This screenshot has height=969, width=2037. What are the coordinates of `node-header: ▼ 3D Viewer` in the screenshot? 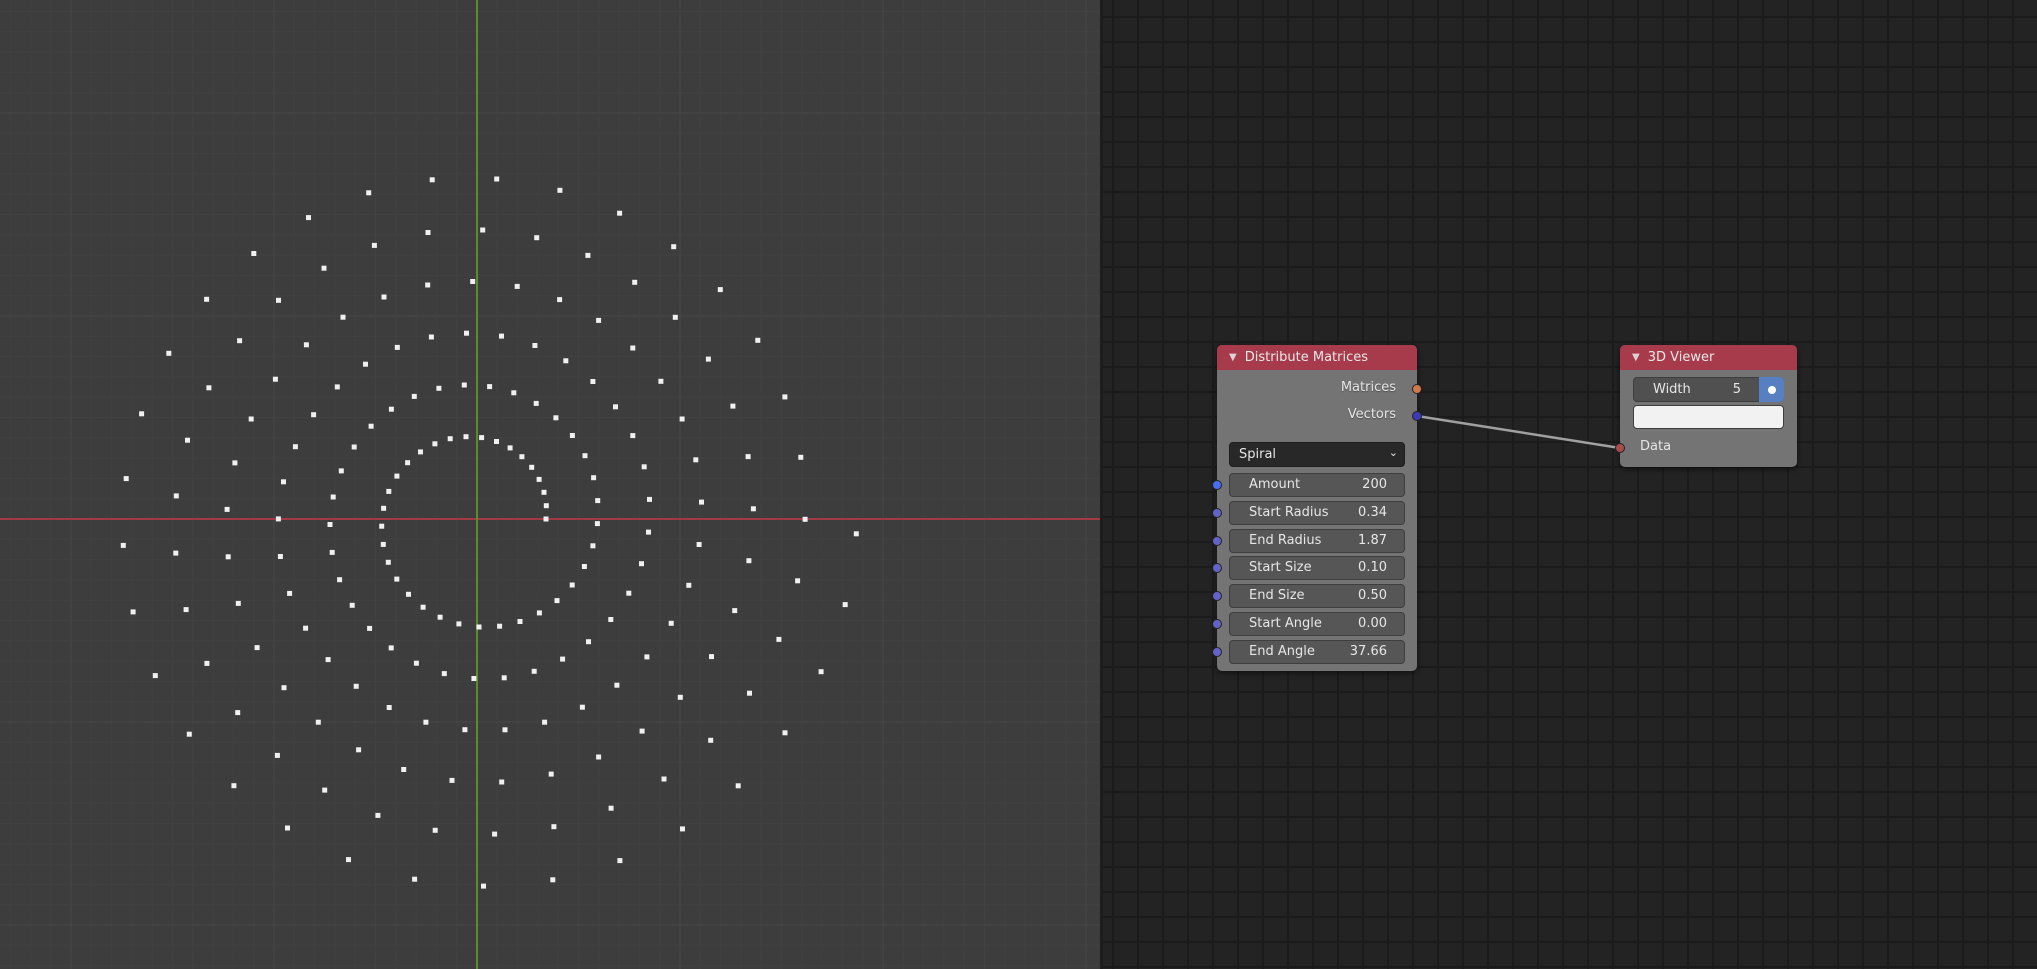 It's located at (1708, 357).